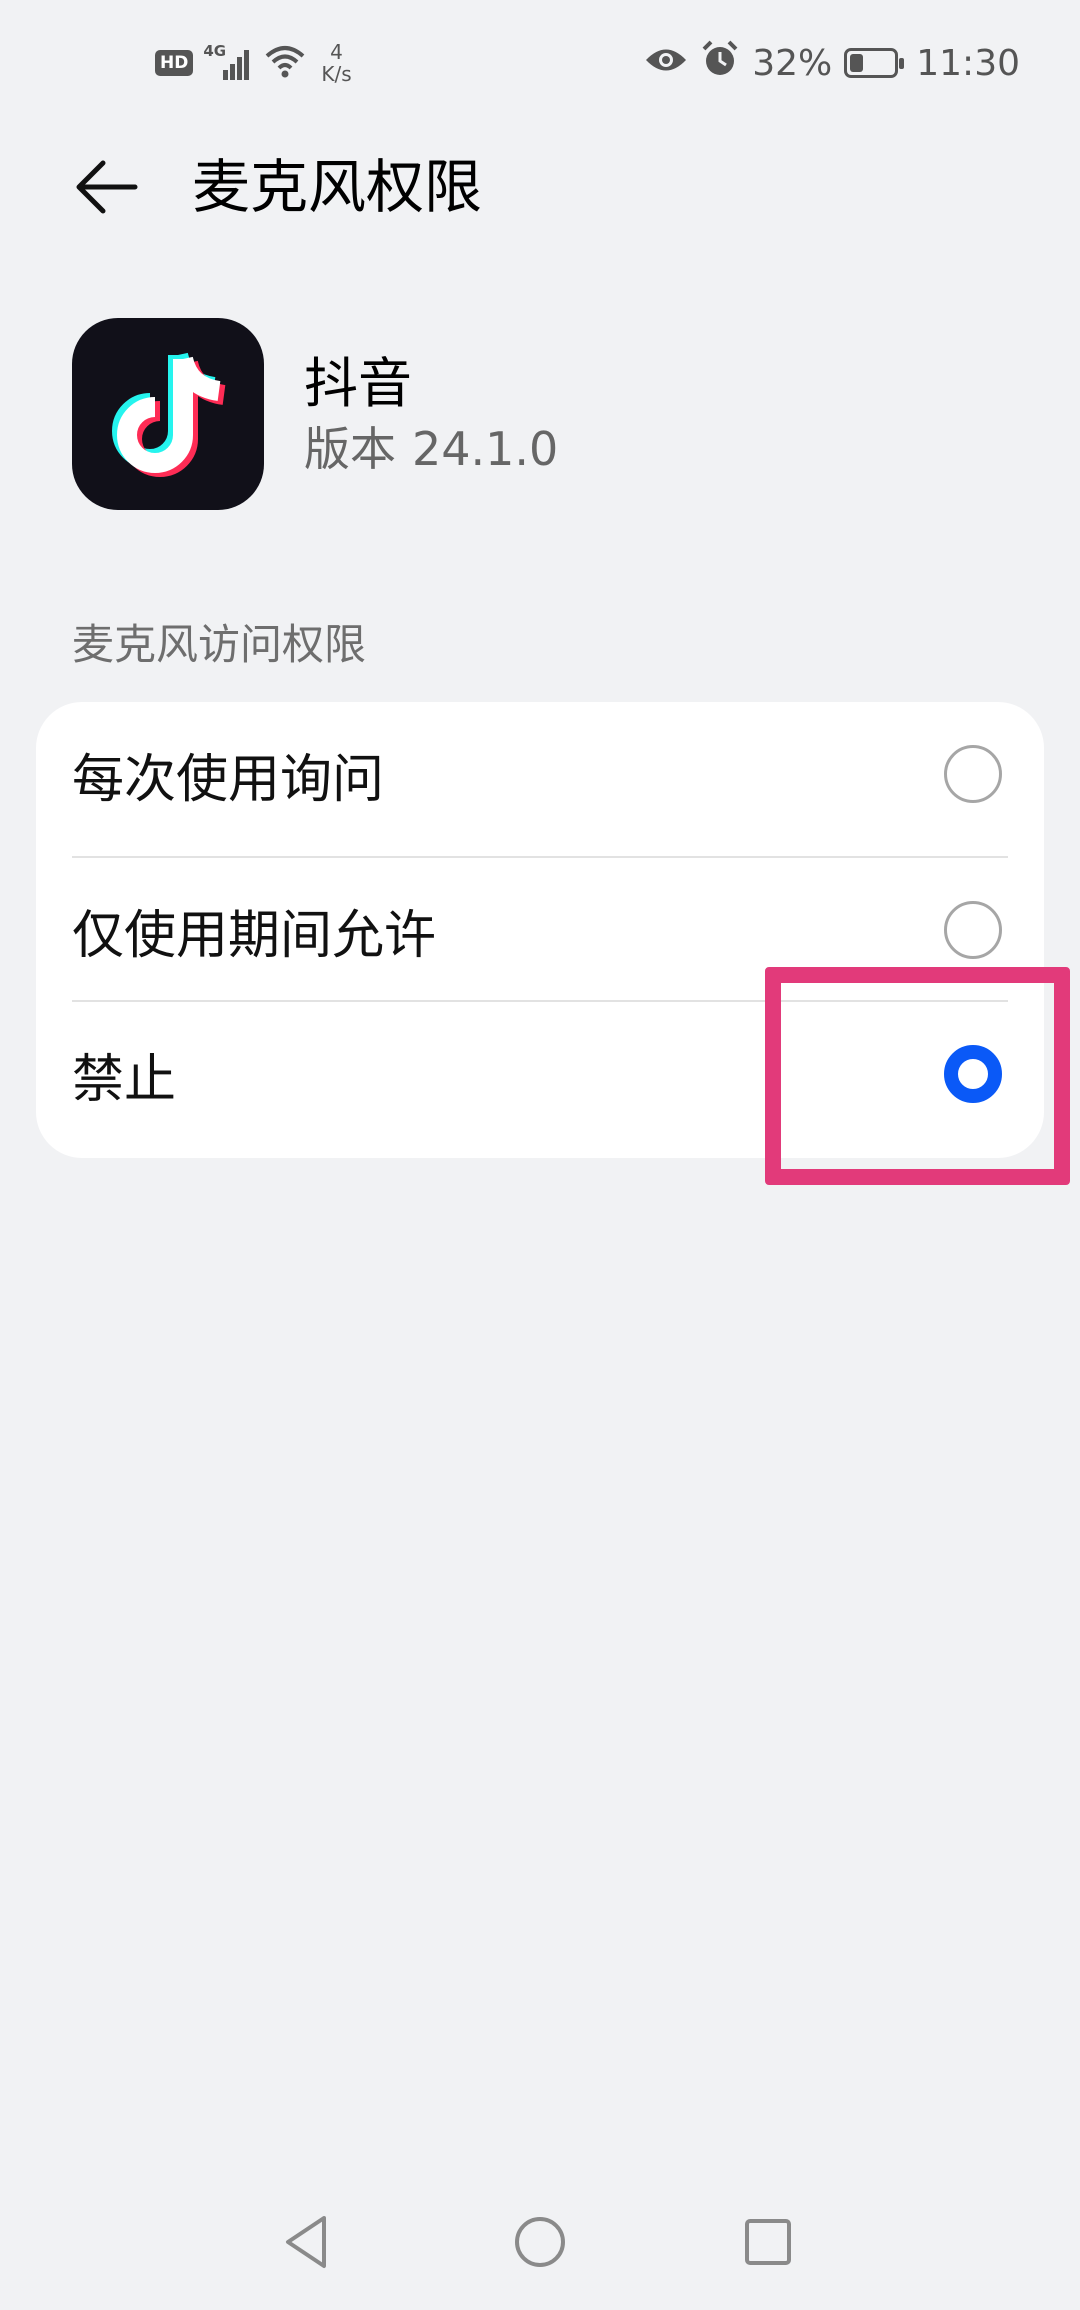 The image size is (1080, 2310). I want to click on navigation-bar, so click(540, 2245).